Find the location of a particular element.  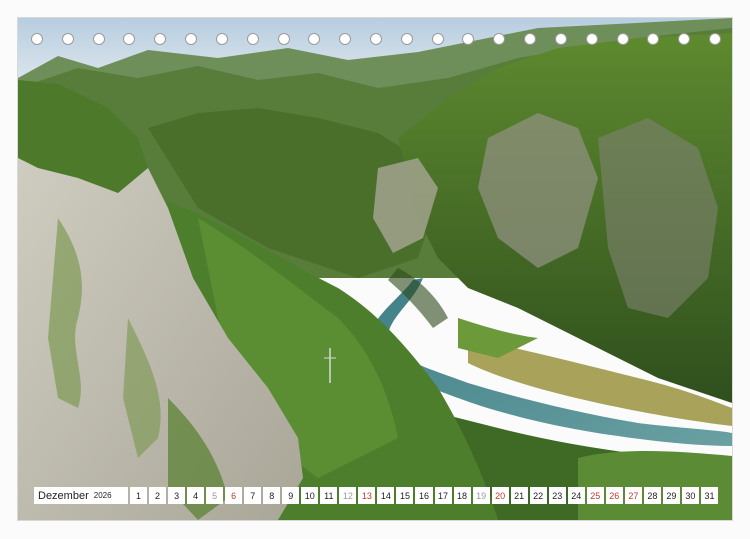

day-cell: 28 is located at coordinates (652, 495).